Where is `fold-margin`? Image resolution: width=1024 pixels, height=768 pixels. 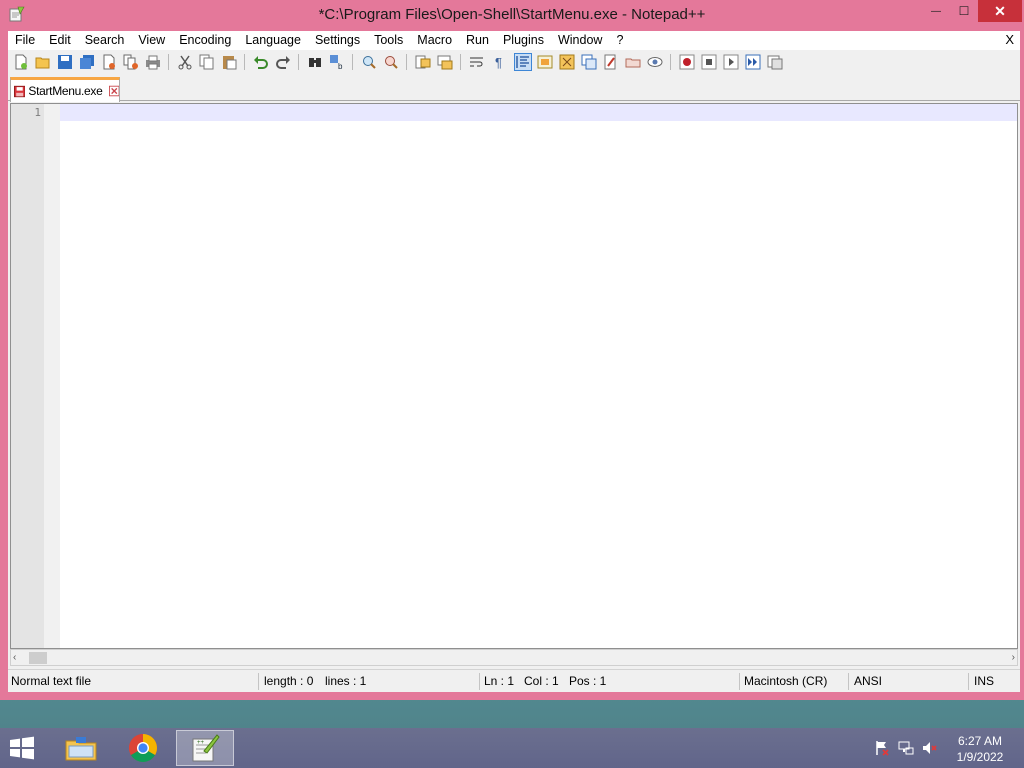
fold-margin is located at coordinates (52, 376).